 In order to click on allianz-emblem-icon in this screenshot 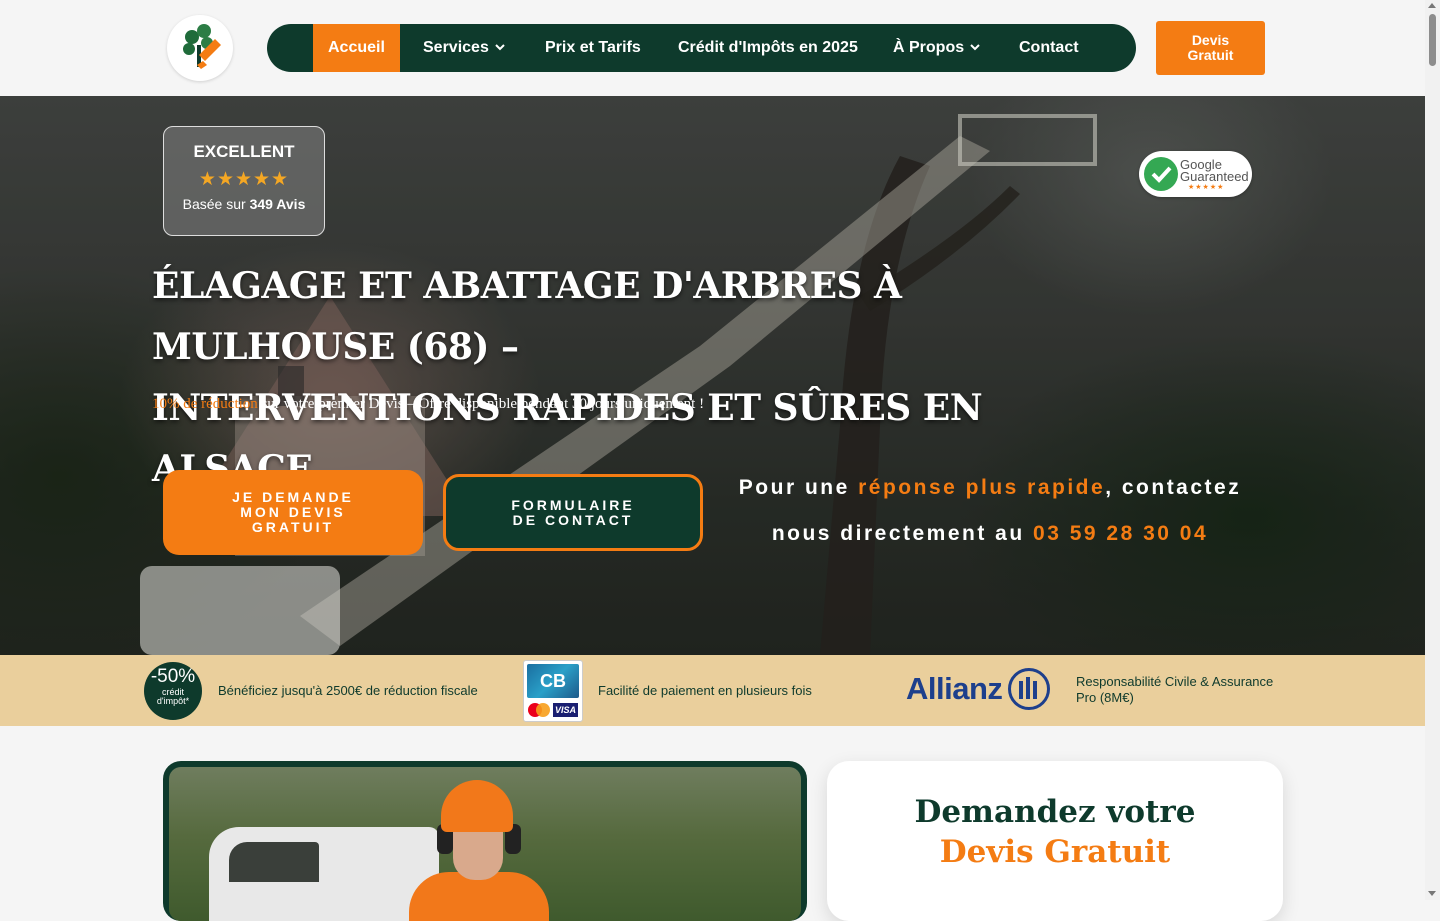, I will do `click(1029, 689)`.